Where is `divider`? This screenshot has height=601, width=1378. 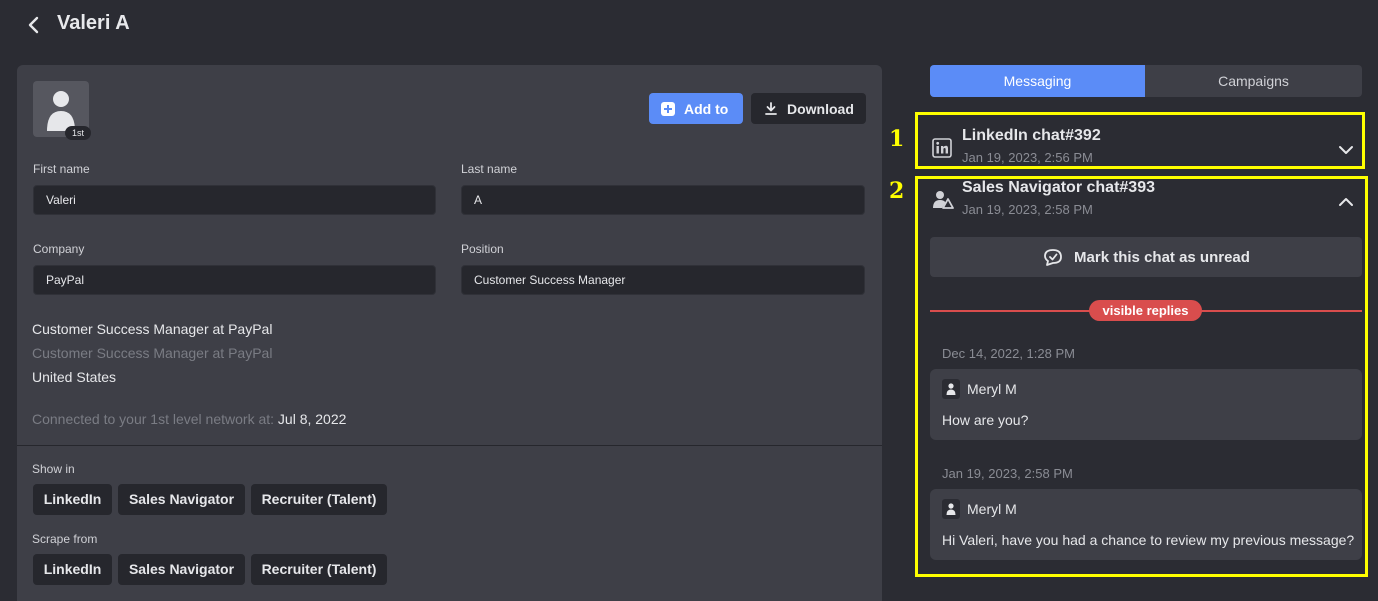
divider is located at coordinates (449, 445).